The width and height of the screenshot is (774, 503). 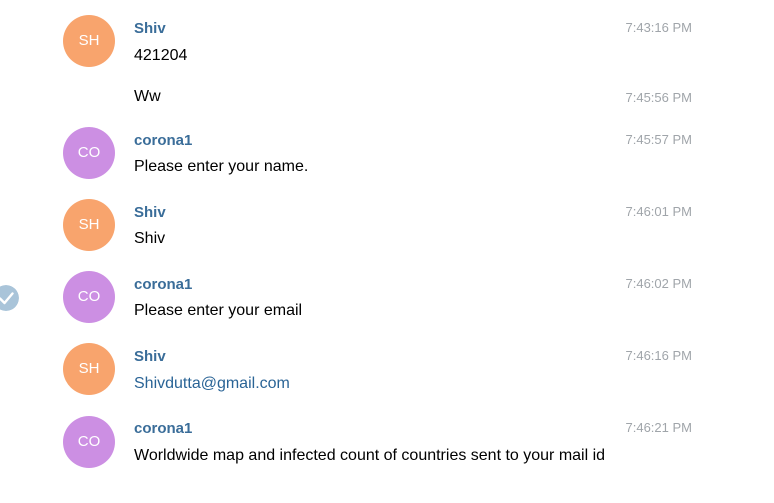 What do you see at coordinates (147, 96) in the screenshot?
I see `message-text: Ww` at bounding box center [147, 96].